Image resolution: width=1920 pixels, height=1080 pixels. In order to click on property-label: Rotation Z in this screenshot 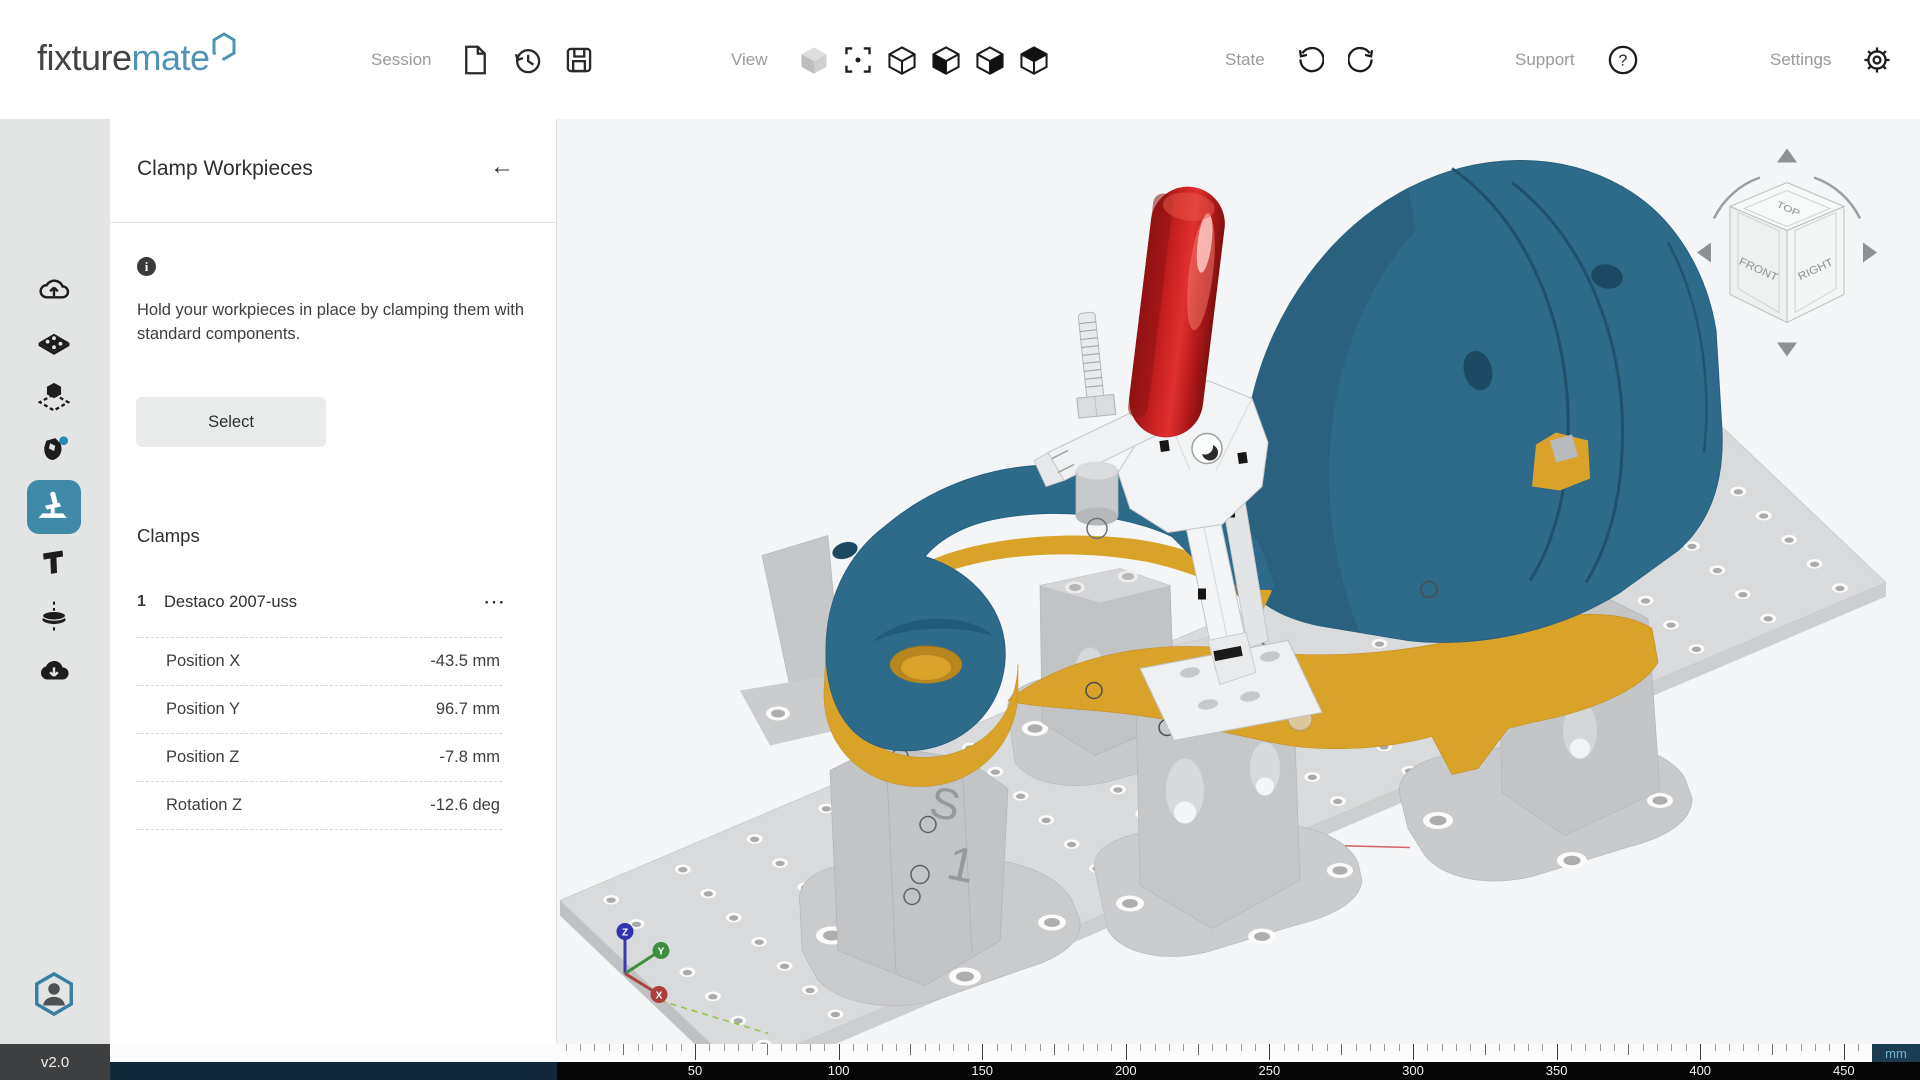, I will do `click(204, 805)`.